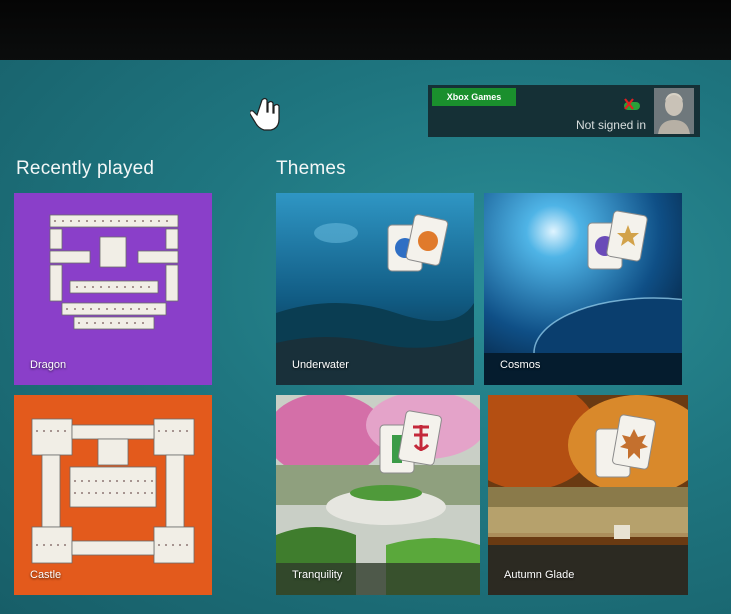 The height and width of the screenshot is (614, 731). I want to click on underwater-scene-icon, so click(375, 289).